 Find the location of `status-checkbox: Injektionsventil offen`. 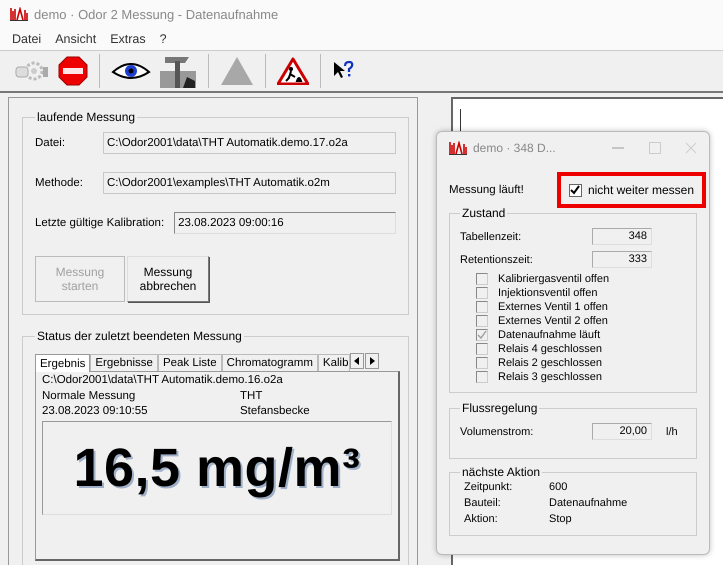

status-checkbox: Injektionsventil offen is located at coordinates (581, 293).